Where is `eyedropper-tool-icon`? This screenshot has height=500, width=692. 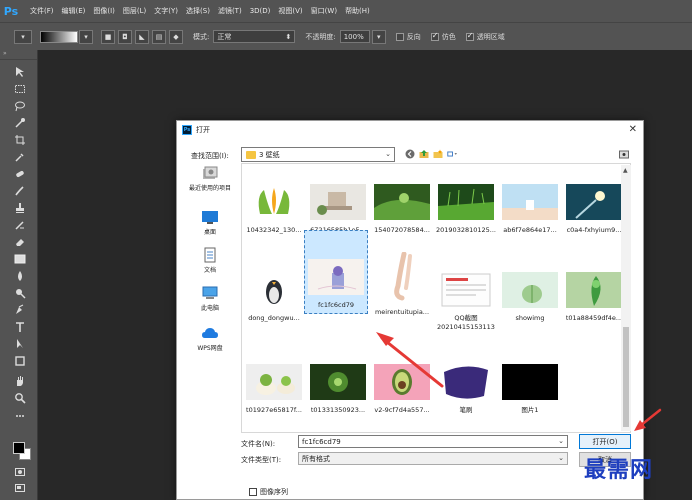
eyedropper-tool-icon is located at coordinates (20, 157).